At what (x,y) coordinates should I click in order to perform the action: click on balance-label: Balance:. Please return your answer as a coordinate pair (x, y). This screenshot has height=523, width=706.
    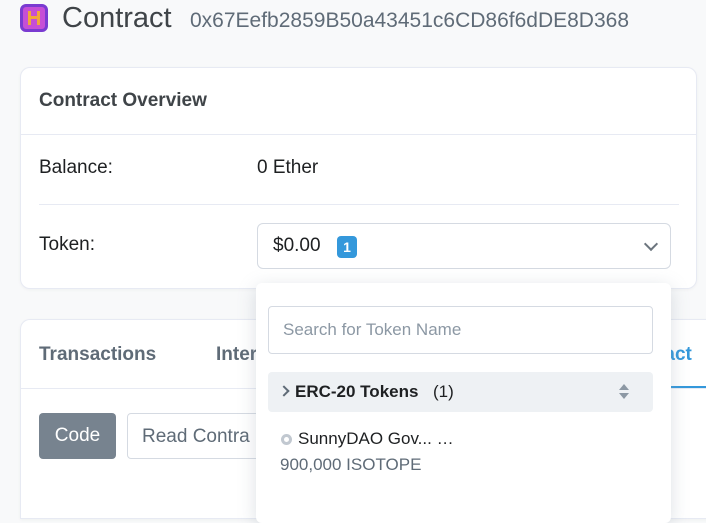
    Looking at the image, I should click on (76, 167).